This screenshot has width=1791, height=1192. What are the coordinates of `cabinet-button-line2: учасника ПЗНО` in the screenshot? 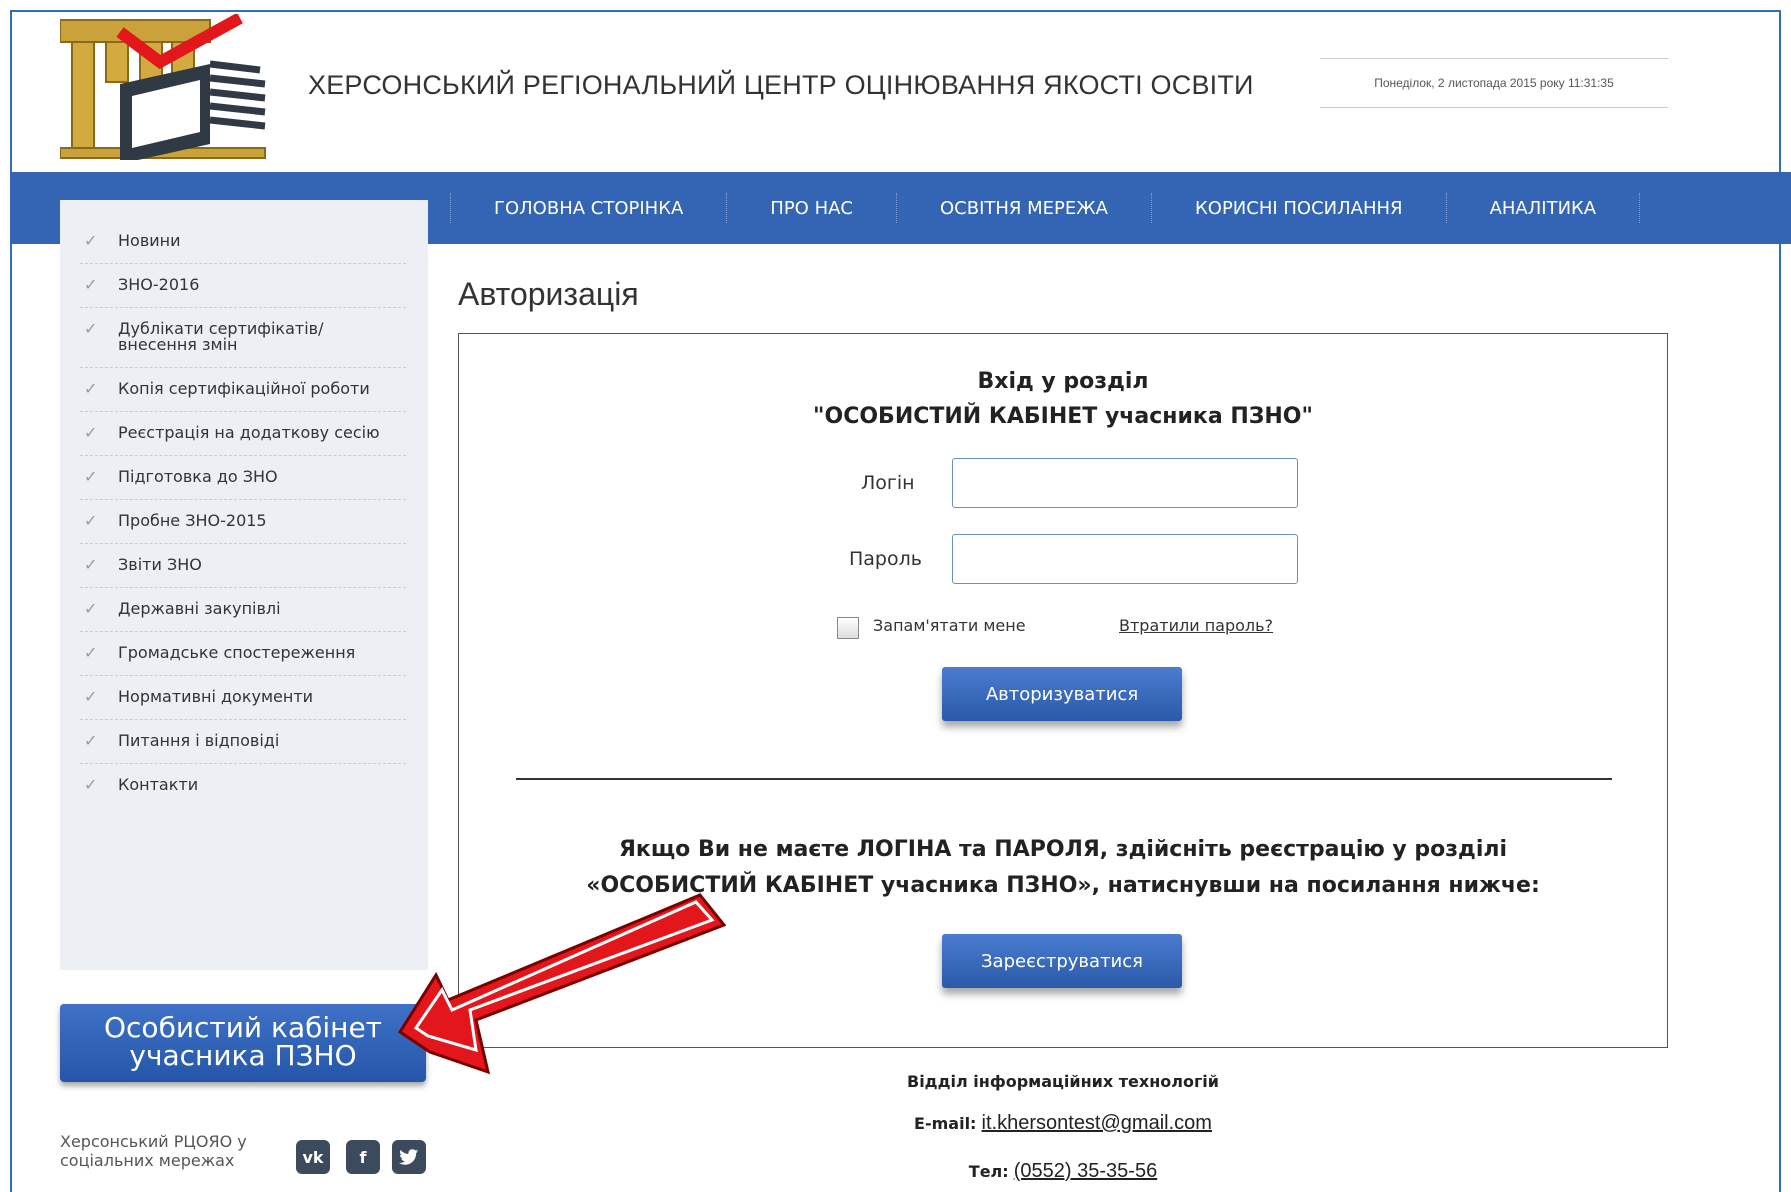 It's located at (243, 1055).